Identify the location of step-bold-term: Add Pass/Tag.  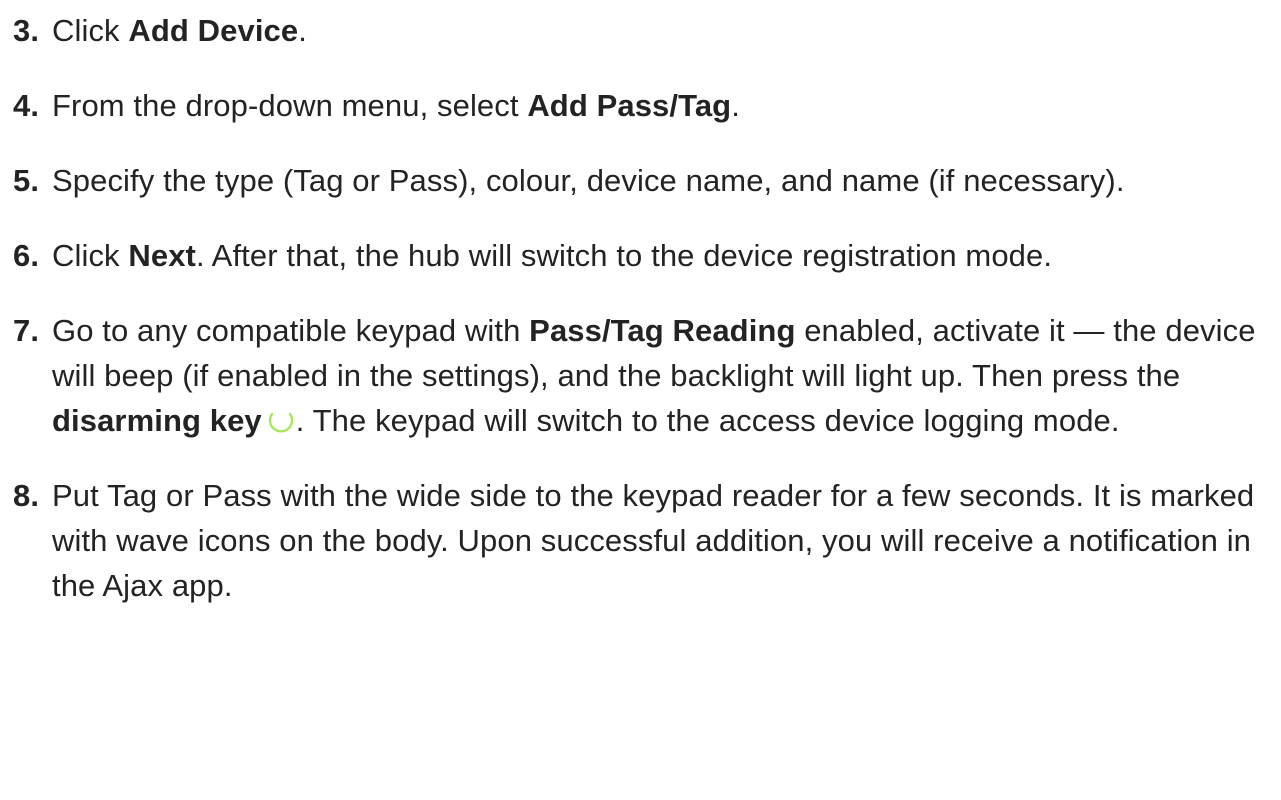
(629, 105).